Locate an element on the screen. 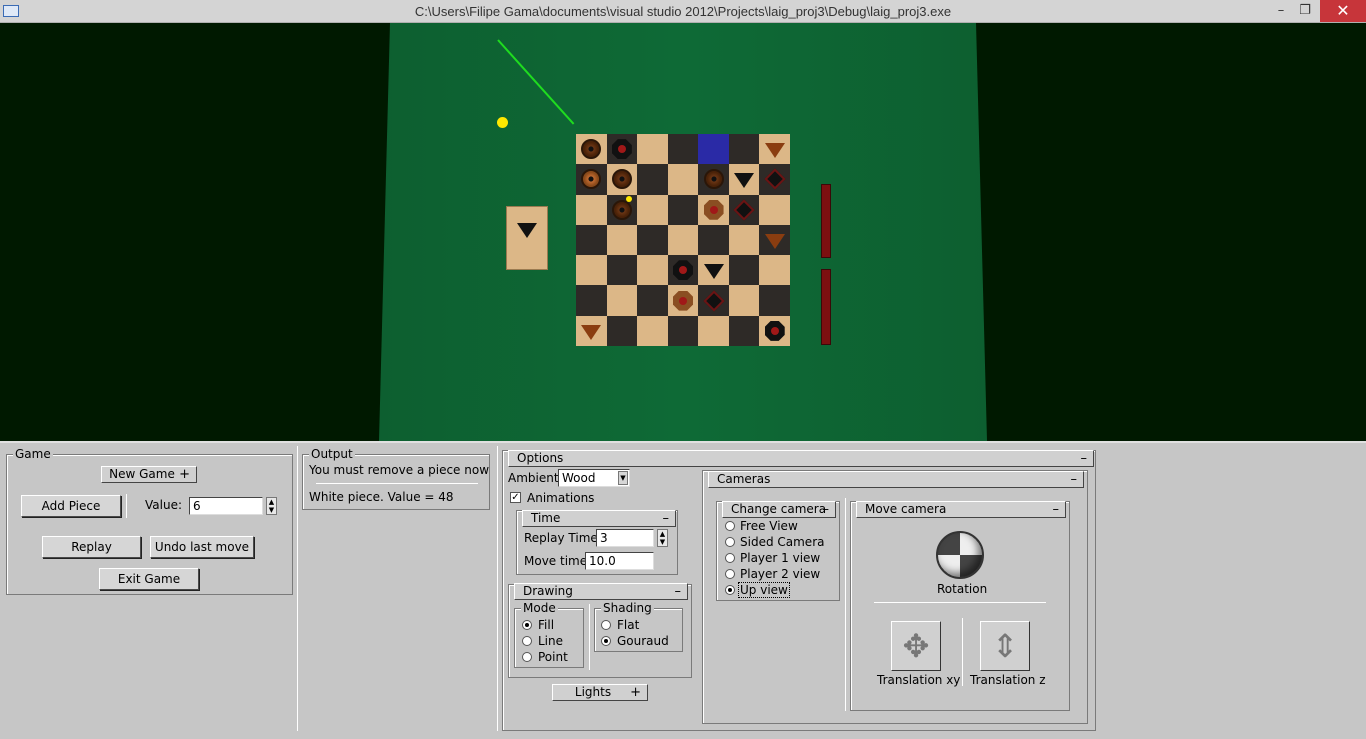 Image resolution: width=1366 pixels, height=739 pixels. game-board is located at coordinates (683, 240).